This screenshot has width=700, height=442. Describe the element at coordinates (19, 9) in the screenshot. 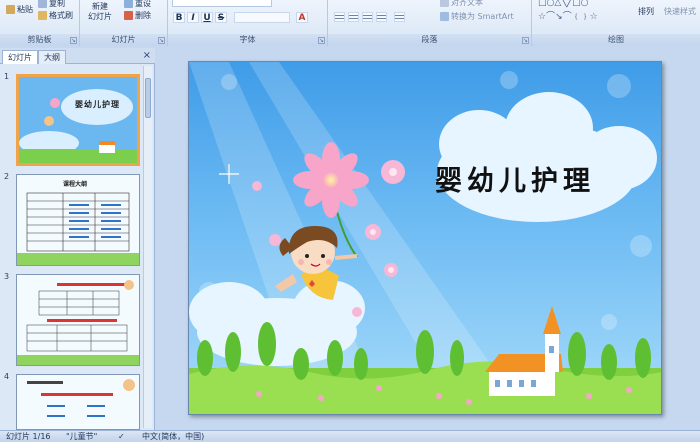

I see `paste-button: 粘贴` at that location.